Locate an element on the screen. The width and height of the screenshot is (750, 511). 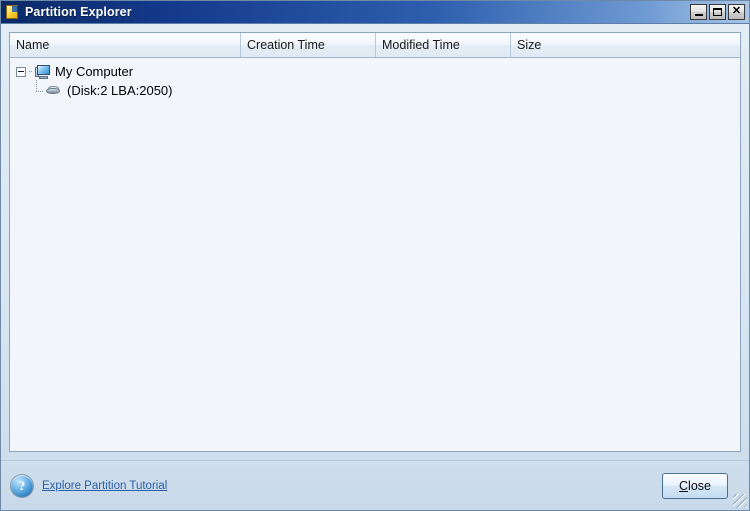
column-header-name: Name is located at coordinates (125, 45).